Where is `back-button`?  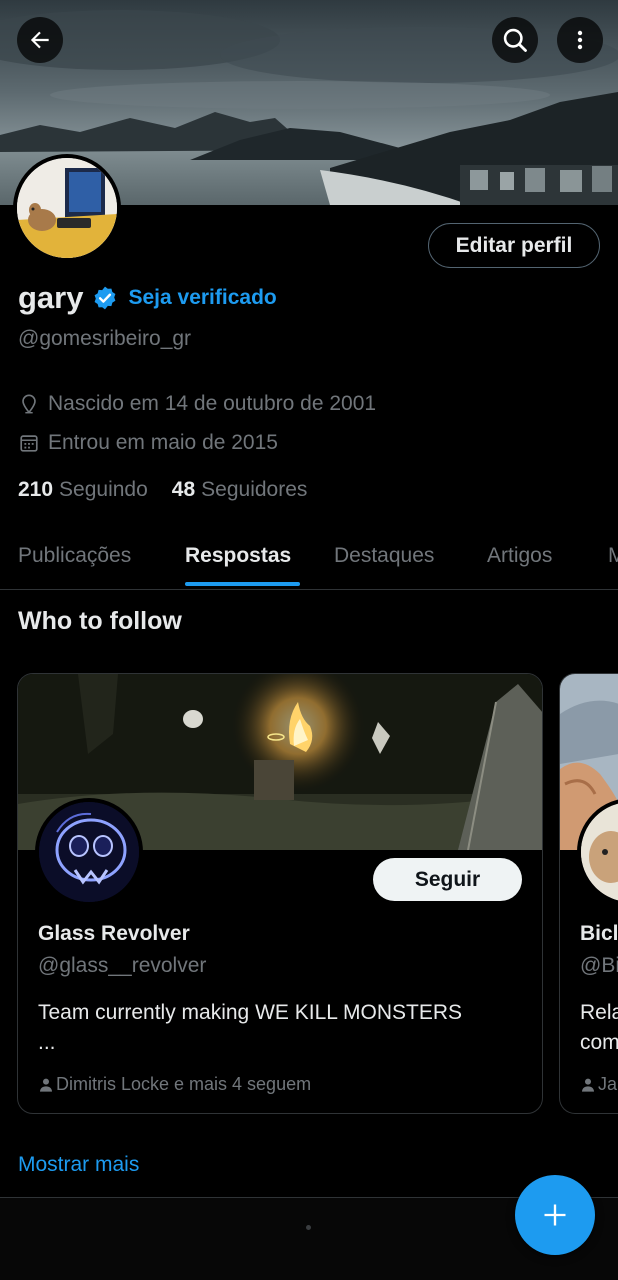 back-button is located at coordinates (40, 40).